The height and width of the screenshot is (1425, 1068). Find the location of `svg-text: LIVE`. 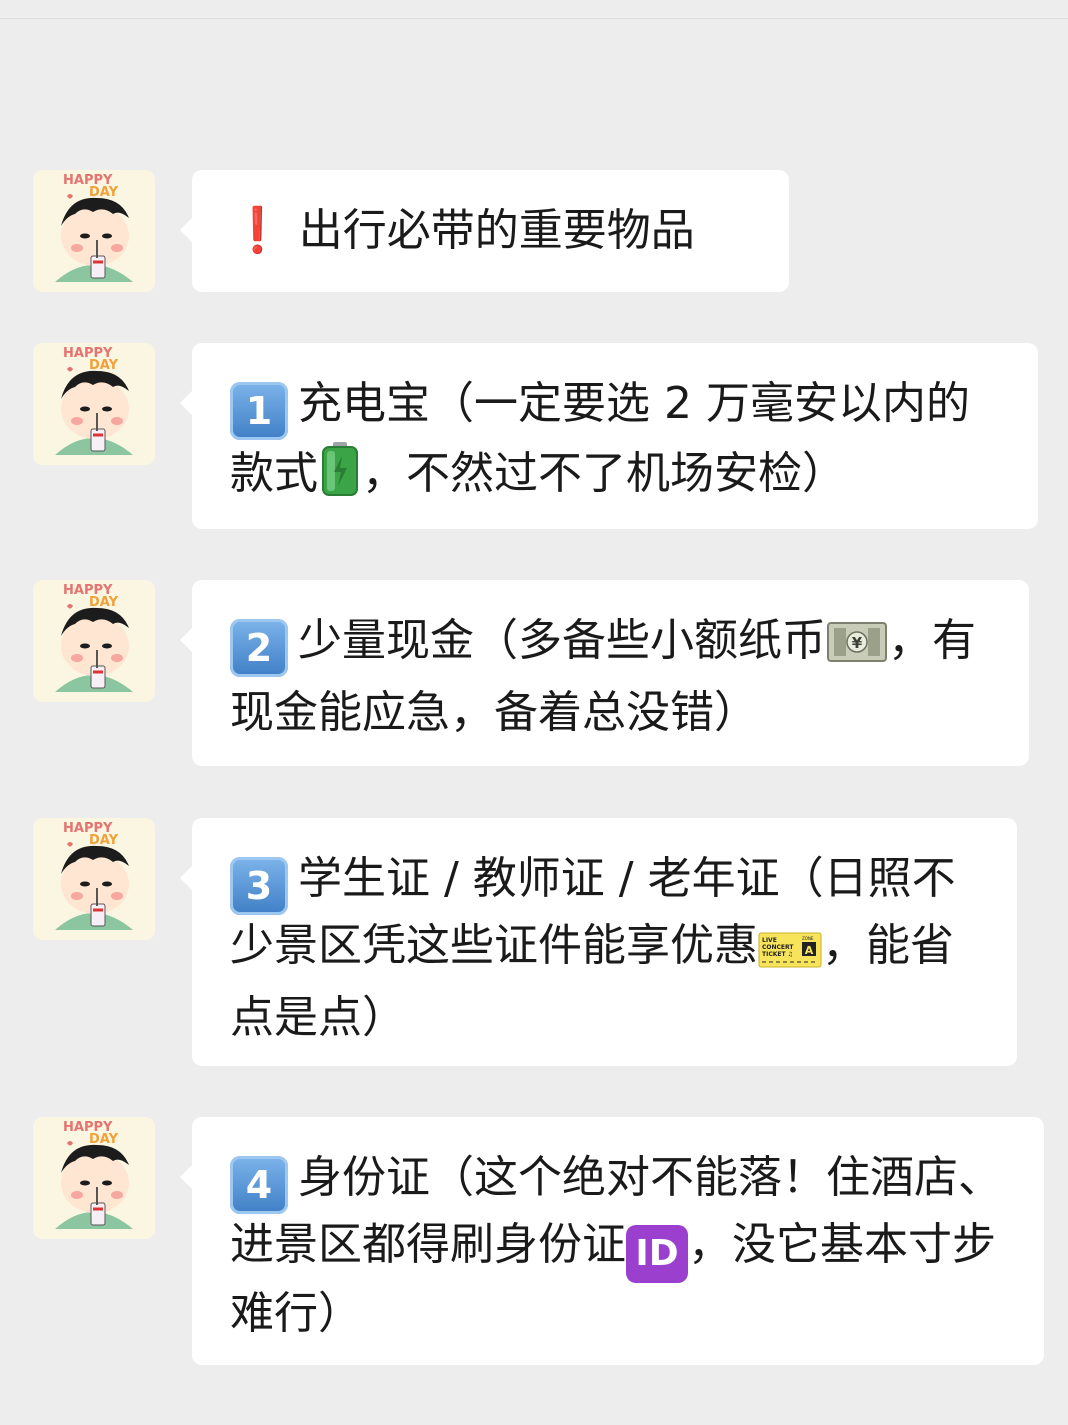

svg-text: LIVE is located at coordinates (769, 940).